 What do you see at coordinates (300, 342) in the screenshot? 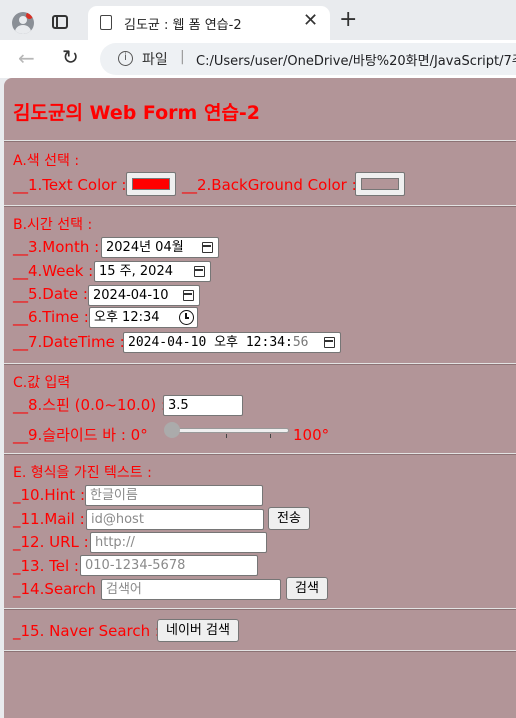
I see `datetime-seconds: 56` at bounding box center [300, 342].